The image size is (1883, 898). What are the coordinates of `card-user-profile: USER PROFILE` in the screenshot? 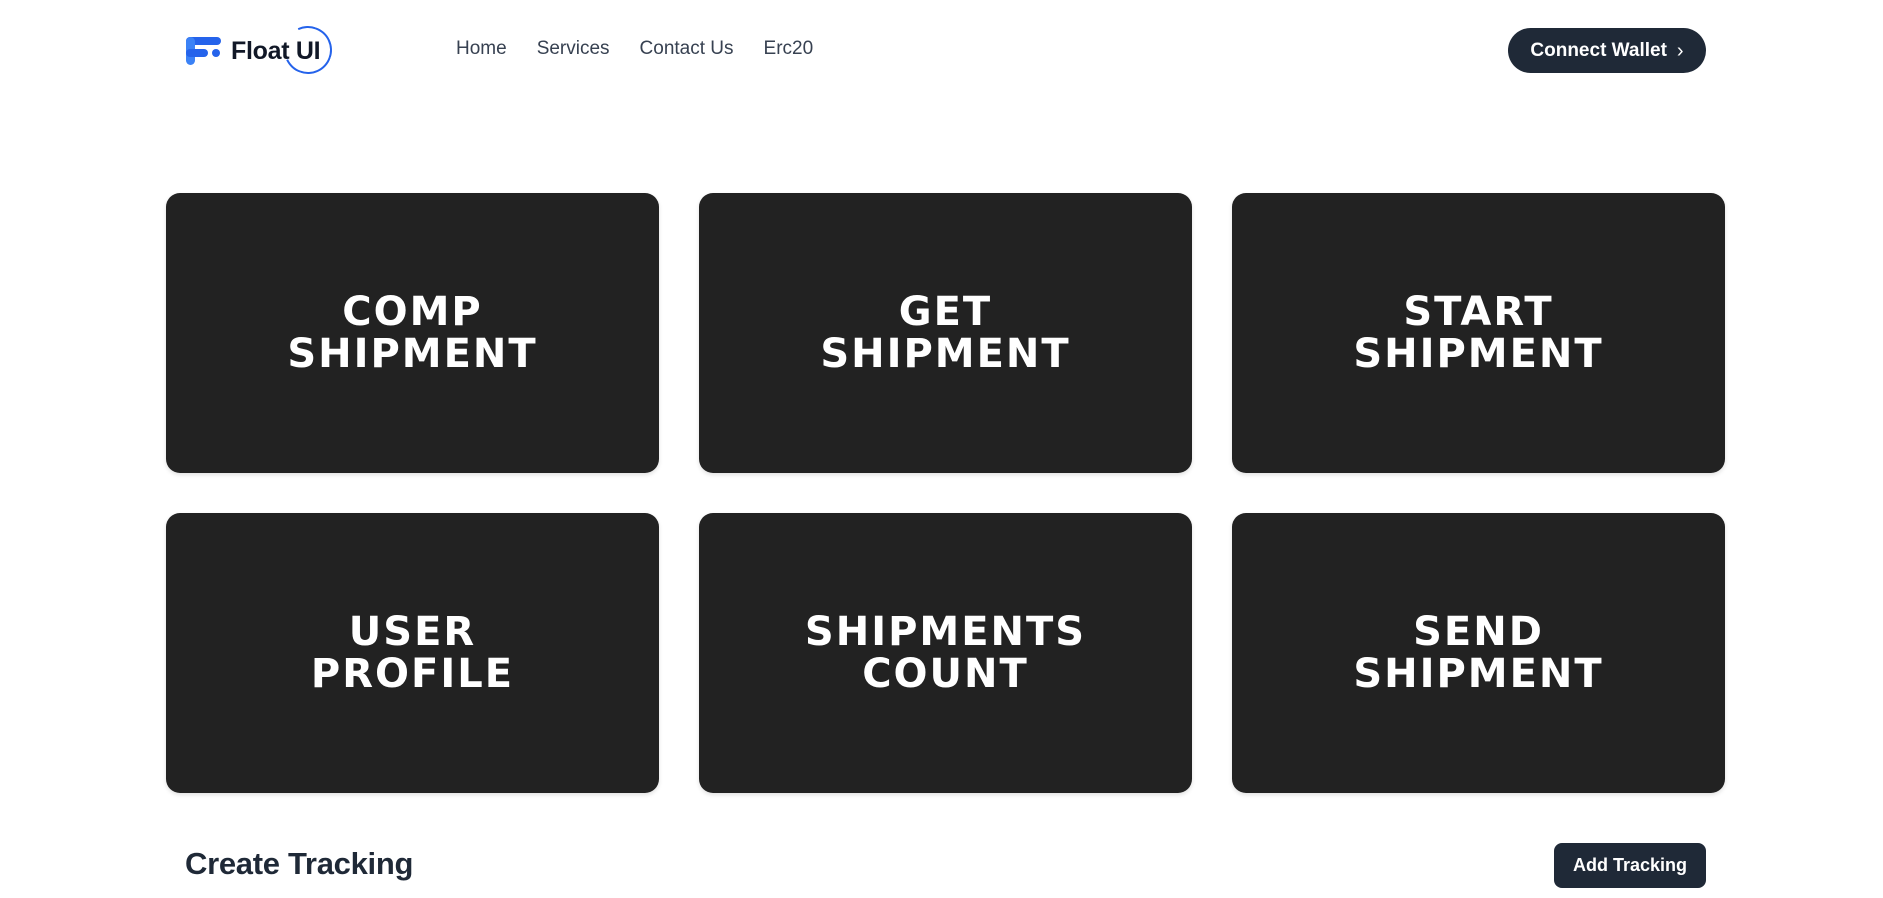 It's located at (412, 653).